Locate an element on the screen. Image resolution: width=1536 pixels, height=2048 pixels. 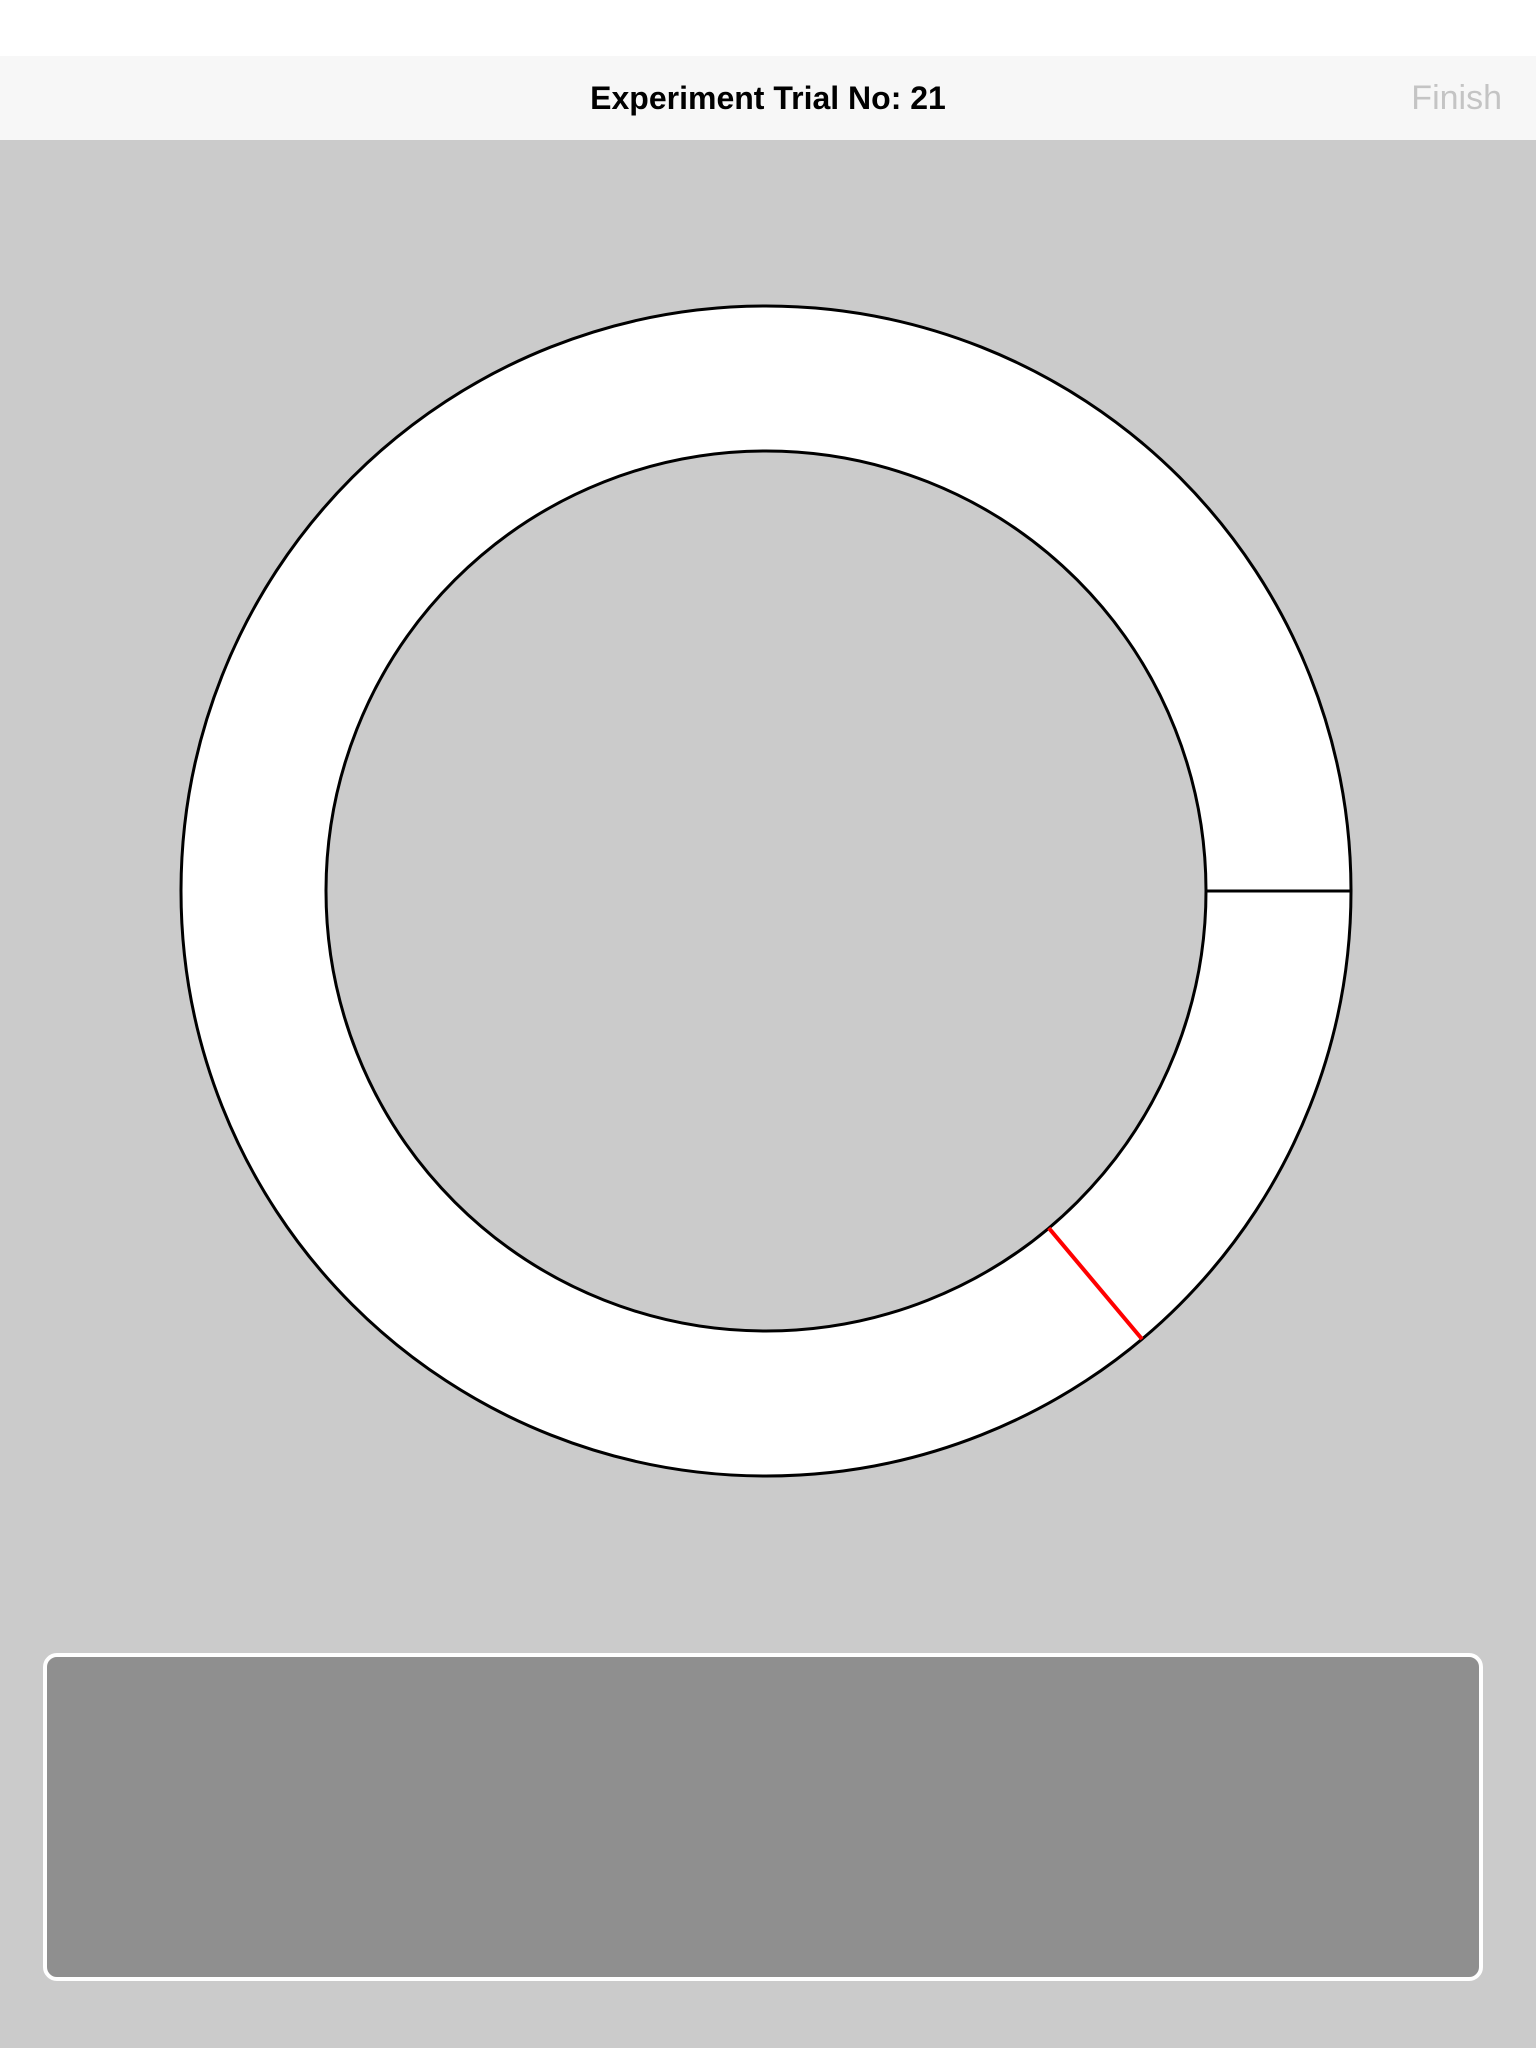
finish-button: Finish is located at coordinates (1456, 98).